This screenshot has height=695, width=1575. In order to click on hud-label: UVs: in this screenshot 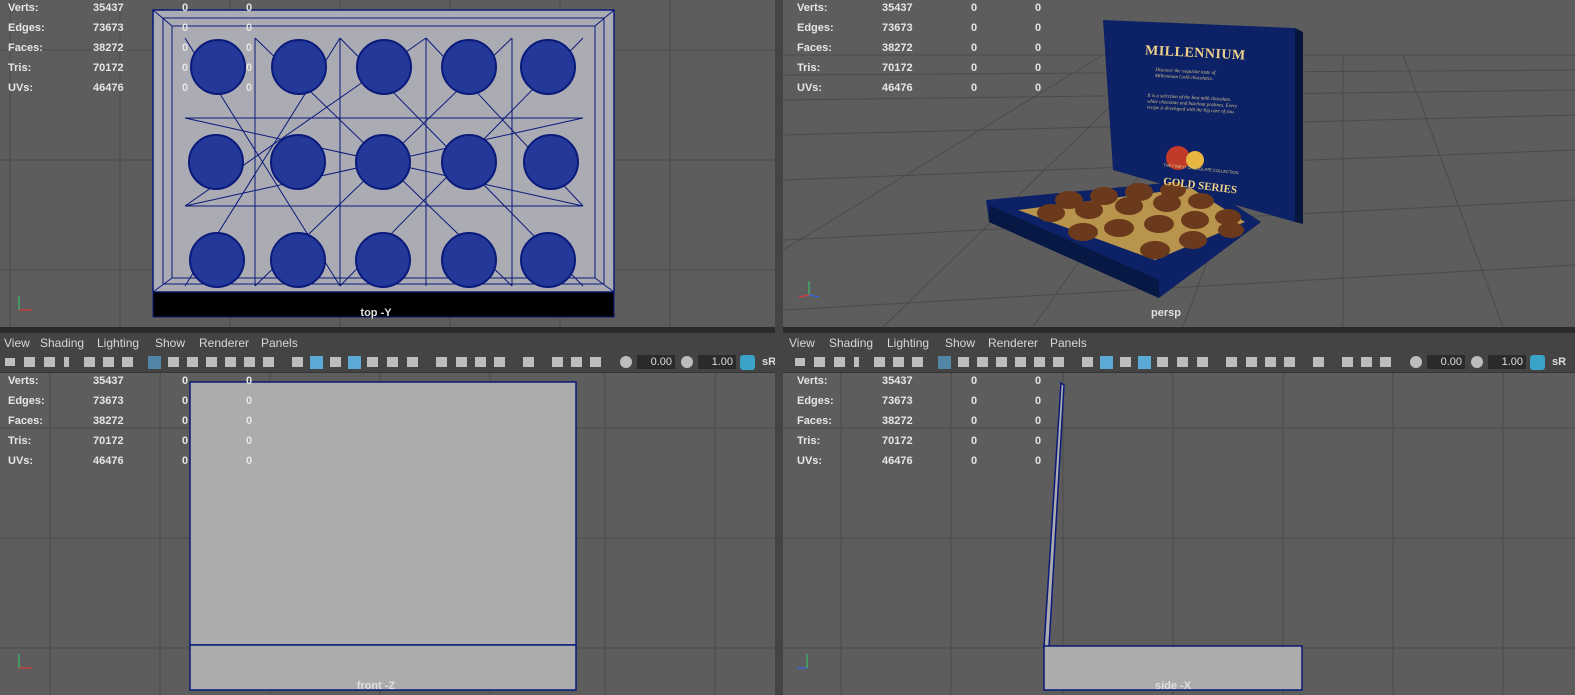, I will do `click(810, 88)`.